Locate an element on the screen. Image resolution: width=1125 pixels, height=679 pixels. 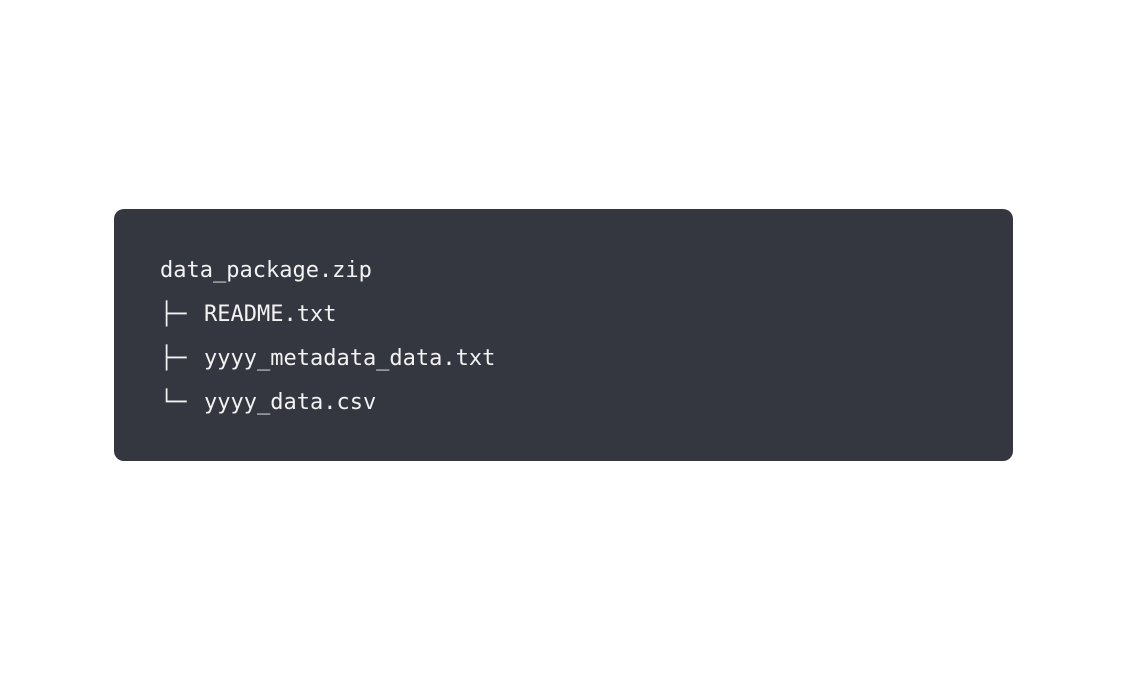
branch-connector: └─ is located at coordinates (173, 402).